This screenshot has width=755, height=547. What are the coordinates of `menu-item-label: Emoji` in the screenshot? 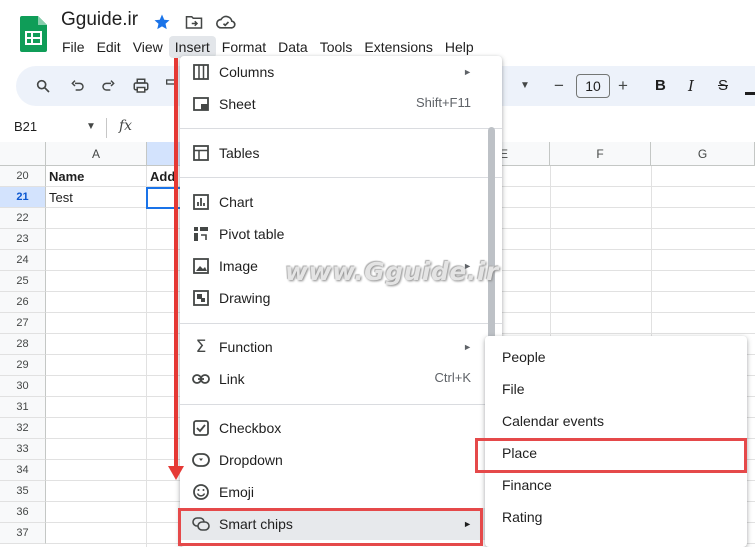 It's located at (237, 492).